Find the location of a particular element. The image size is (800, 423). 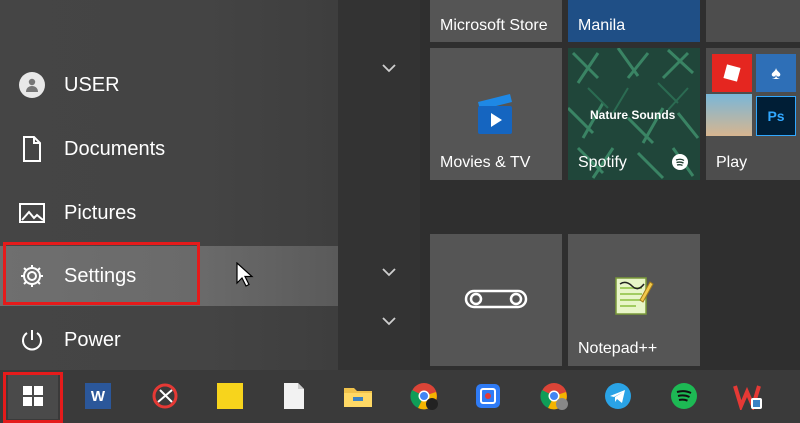

spotify-icon is located at coordinates (684, 396).